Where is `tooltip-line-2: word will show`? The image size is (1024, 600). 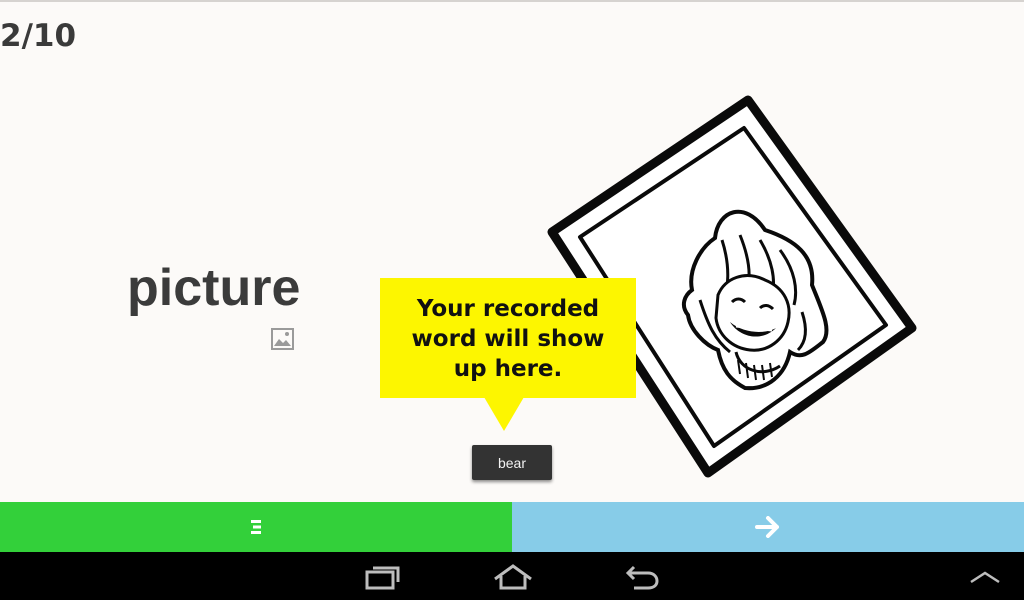
tooltip-line-2: word will show is located at coordinates (508, 339).